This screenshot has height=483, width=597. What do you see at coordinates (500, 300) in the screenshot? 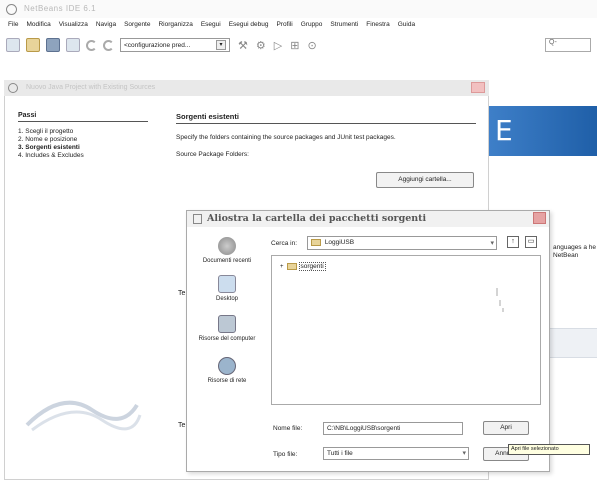
I see `cursor-icon` at bounding box center [500, 300].